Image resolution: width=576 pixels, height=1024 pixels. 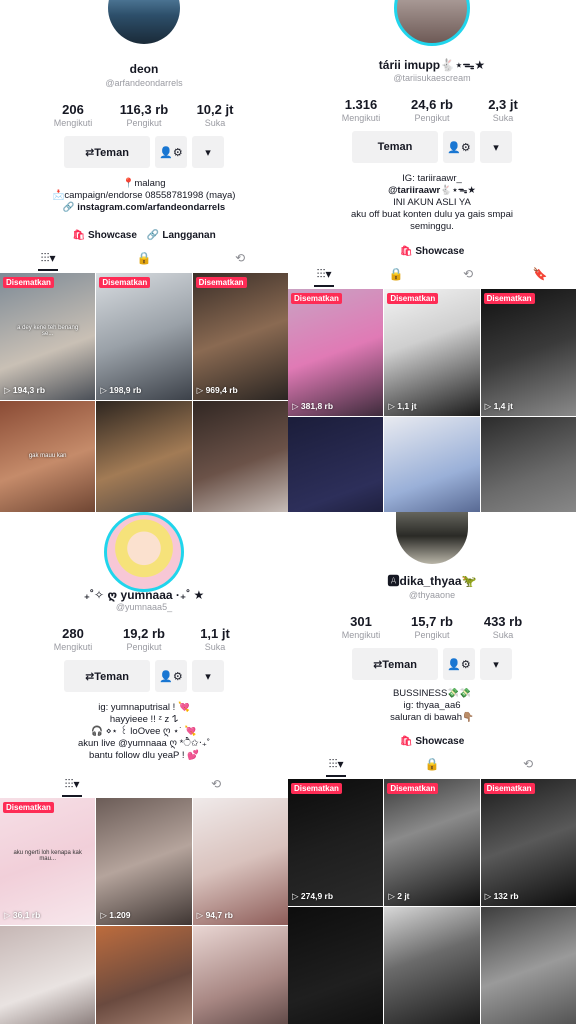 I want to click on bio-line: 📍malang, so click(x=144, y=183).